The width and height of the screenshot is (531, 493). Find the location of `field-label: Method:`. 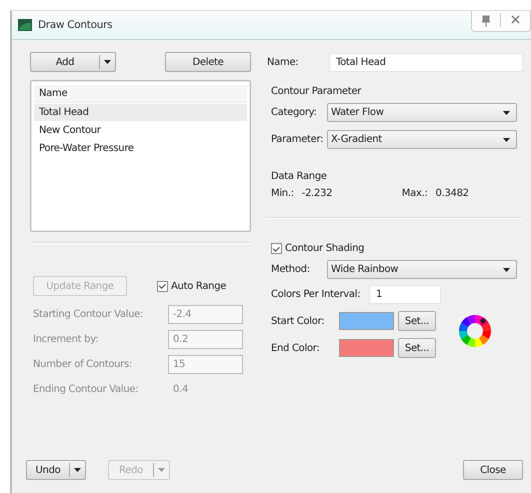

field-label: Method: is located at coordinates (291, 269).